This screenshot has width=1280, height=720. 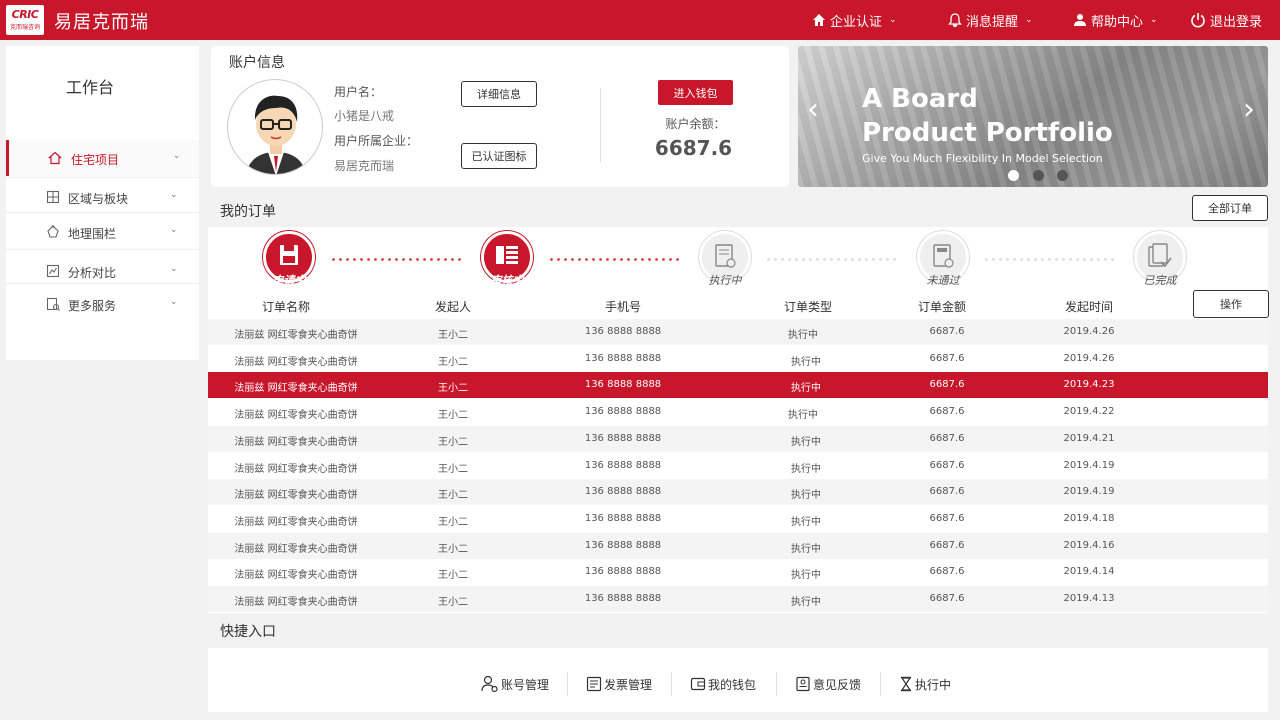 I want to click on sidebar-item-more: 更多服务 ⌄, so click(x=102, y=304).